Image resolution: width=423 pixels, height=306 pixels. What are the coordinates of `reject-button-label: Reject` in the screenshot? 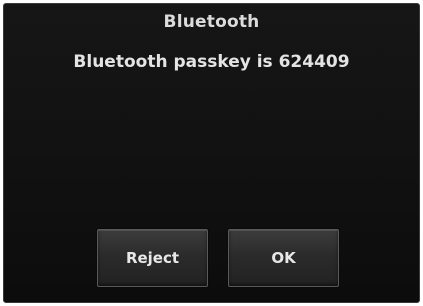 It's located at (152, 258).